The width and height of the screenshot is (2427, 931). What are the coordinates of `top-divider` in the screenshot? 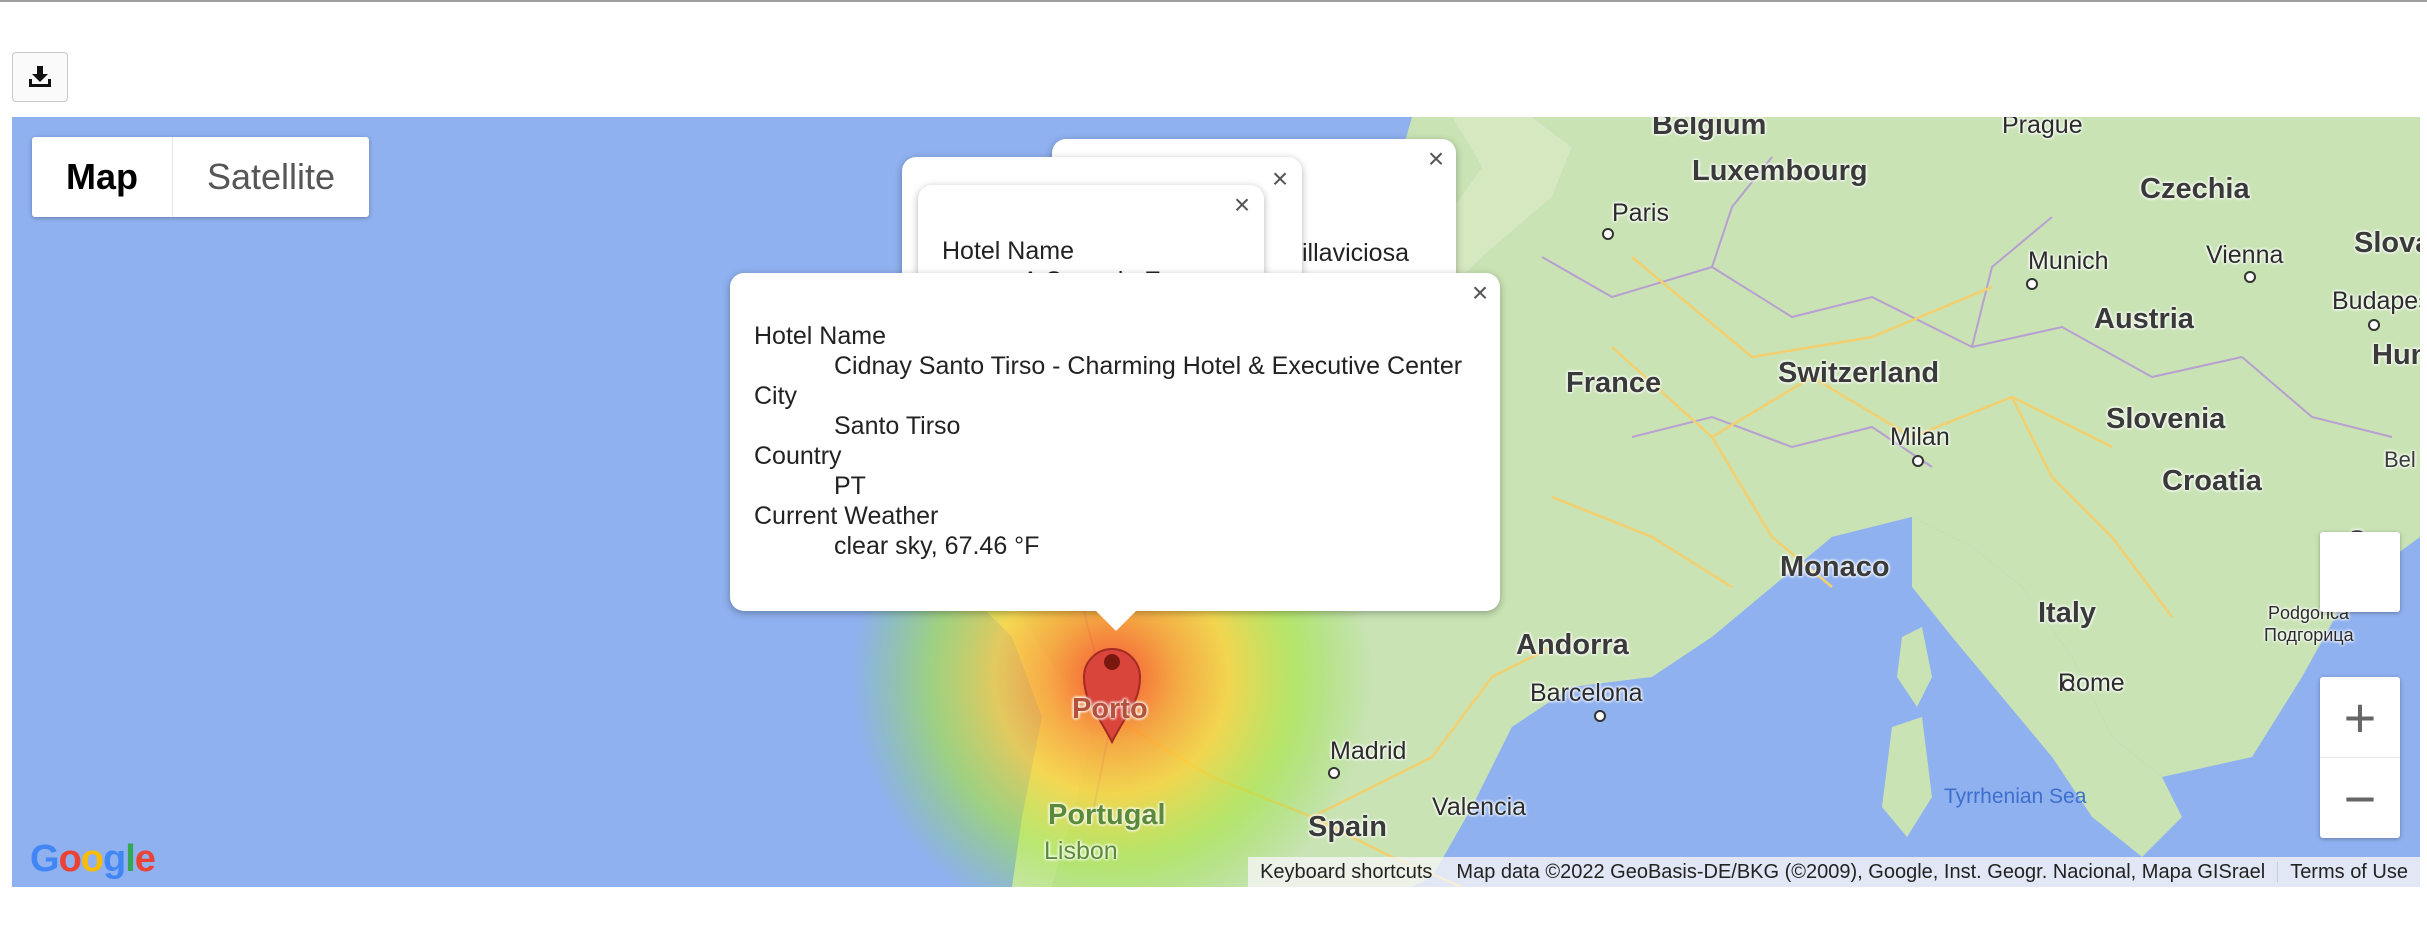 It's located at (1213, 1).